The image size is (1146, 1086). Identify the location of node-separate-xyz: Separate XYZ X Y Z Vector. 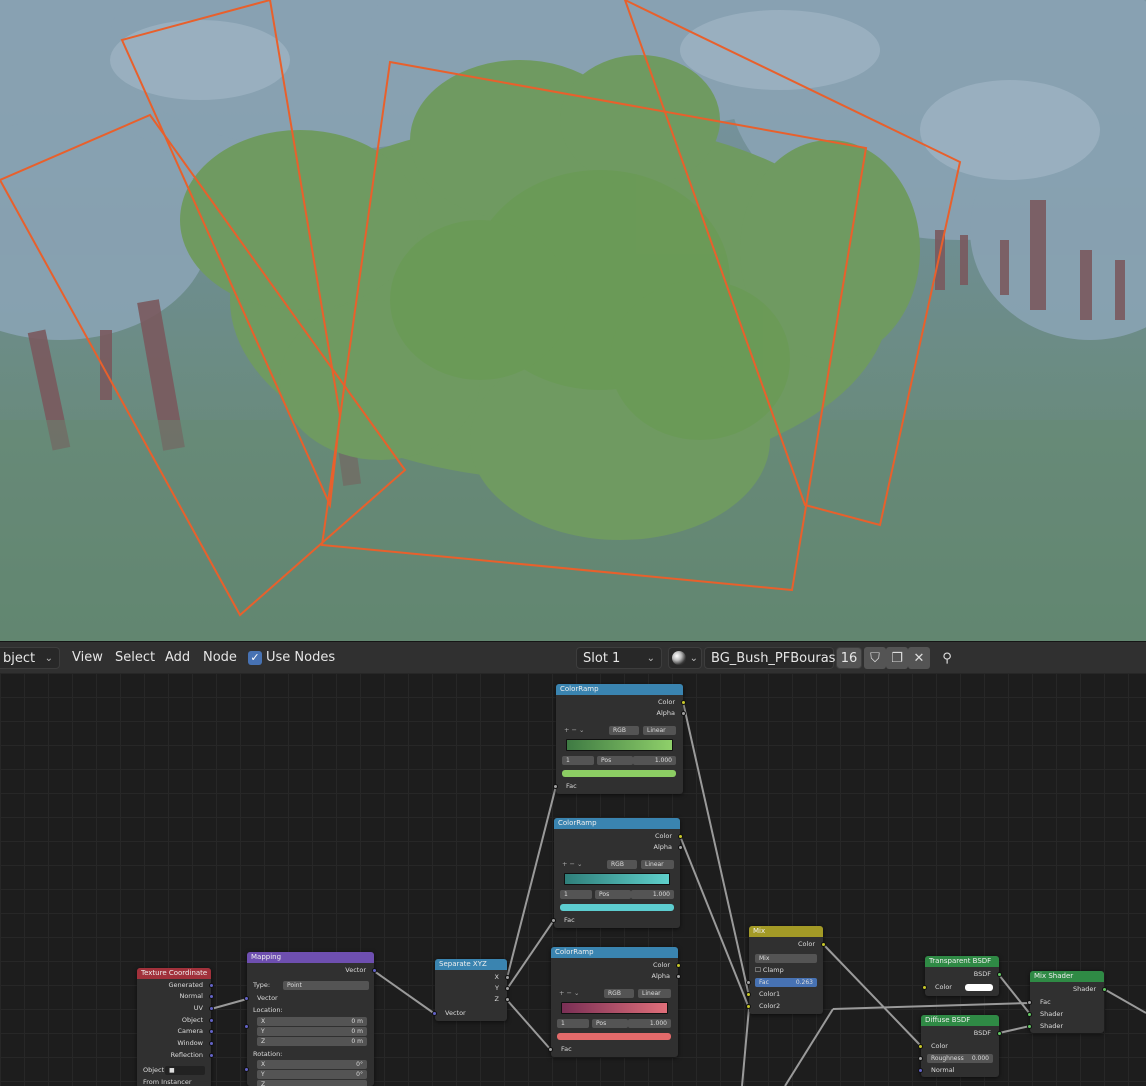
(471, 990).